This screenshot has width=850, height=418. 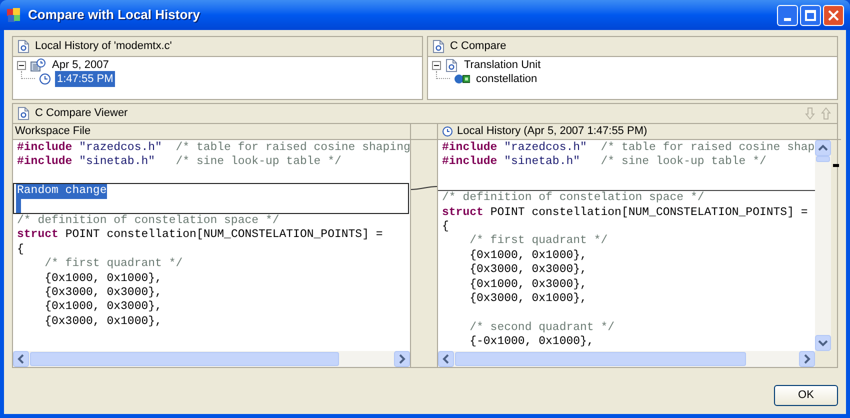 I want to click on tree-item: Translation Unit, so click(x=502, y=65).